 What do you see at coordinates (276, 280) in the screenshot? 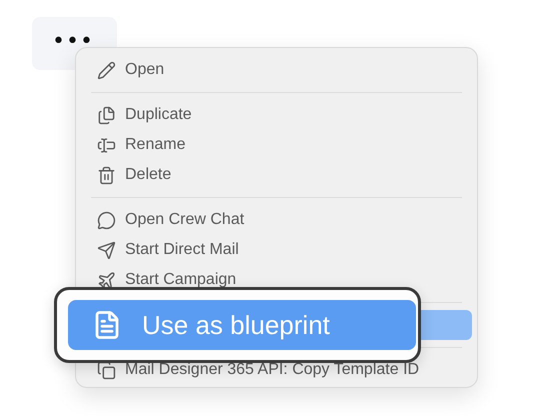
I see `menu-item: Start Campaign` at bounding box center [276, 280].